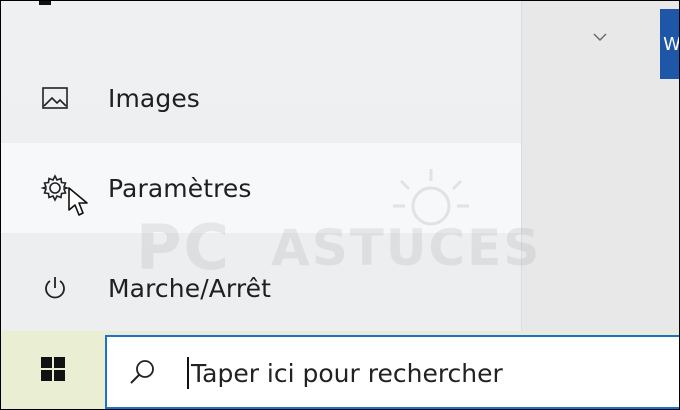 Image resolution: width=680 pixels, height=410 pixels. I want to click on start-menu-item-label: Images, so click(154, 98).